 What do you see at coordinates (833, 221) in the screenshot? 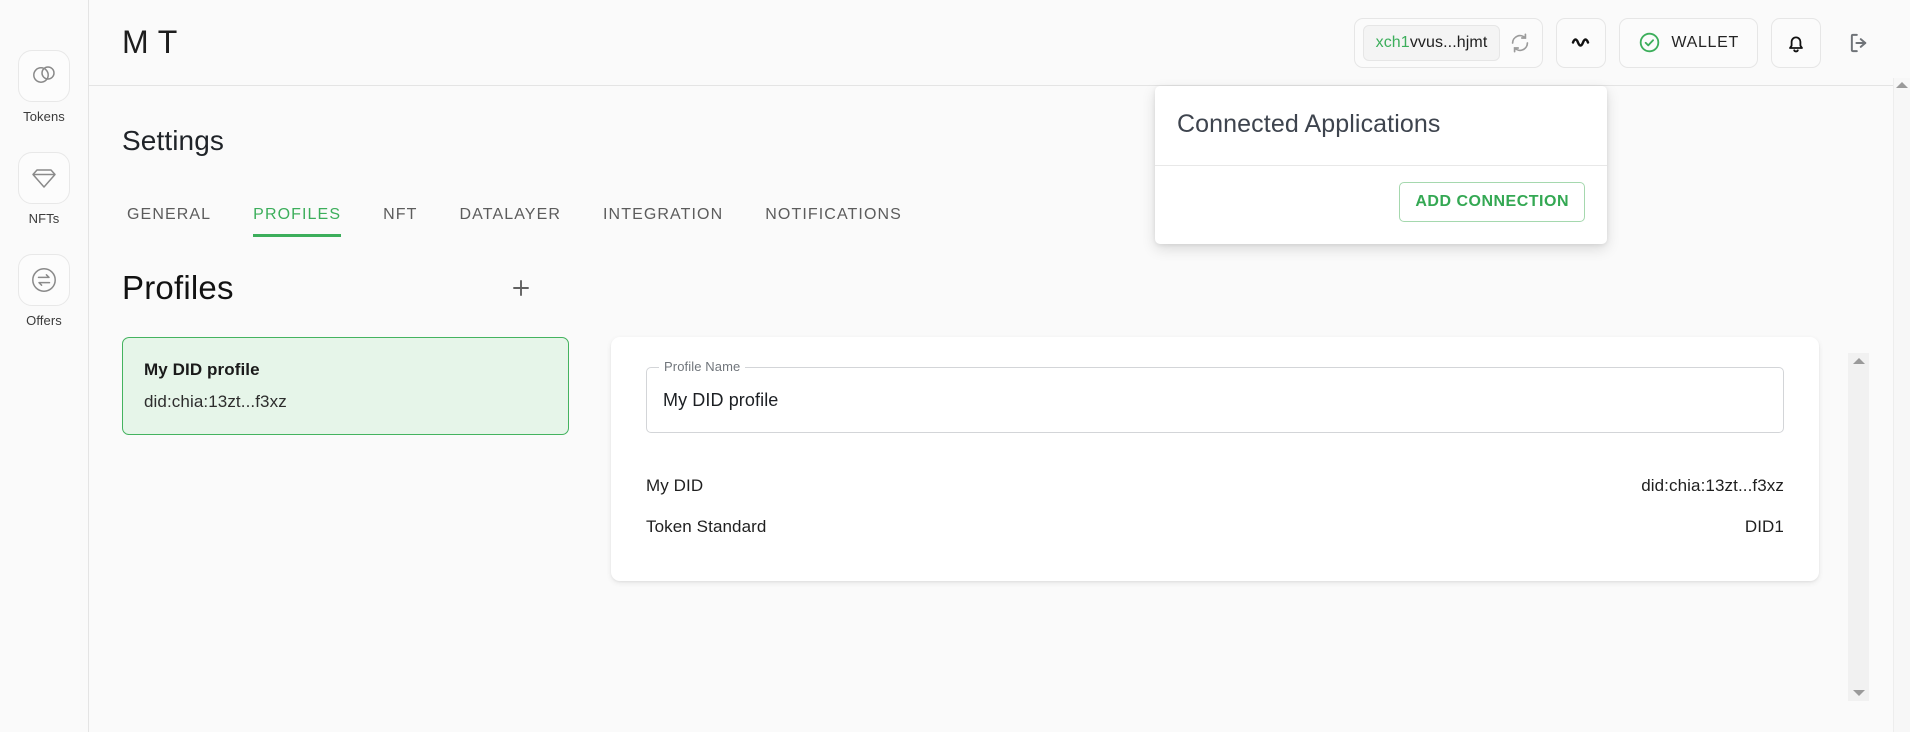
I see `tab-notifications: NOTIFICATIONS` at bounding box center [833, 221].